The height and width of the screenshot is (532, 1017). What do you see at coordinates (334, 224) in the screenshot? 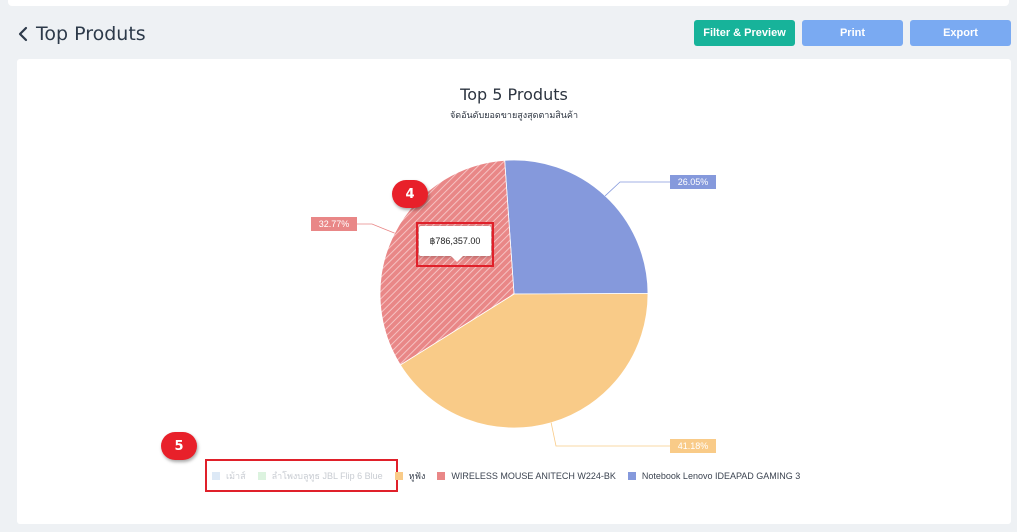
I see `slice-data-label: 32.77%` at bounding box center [334, 224].